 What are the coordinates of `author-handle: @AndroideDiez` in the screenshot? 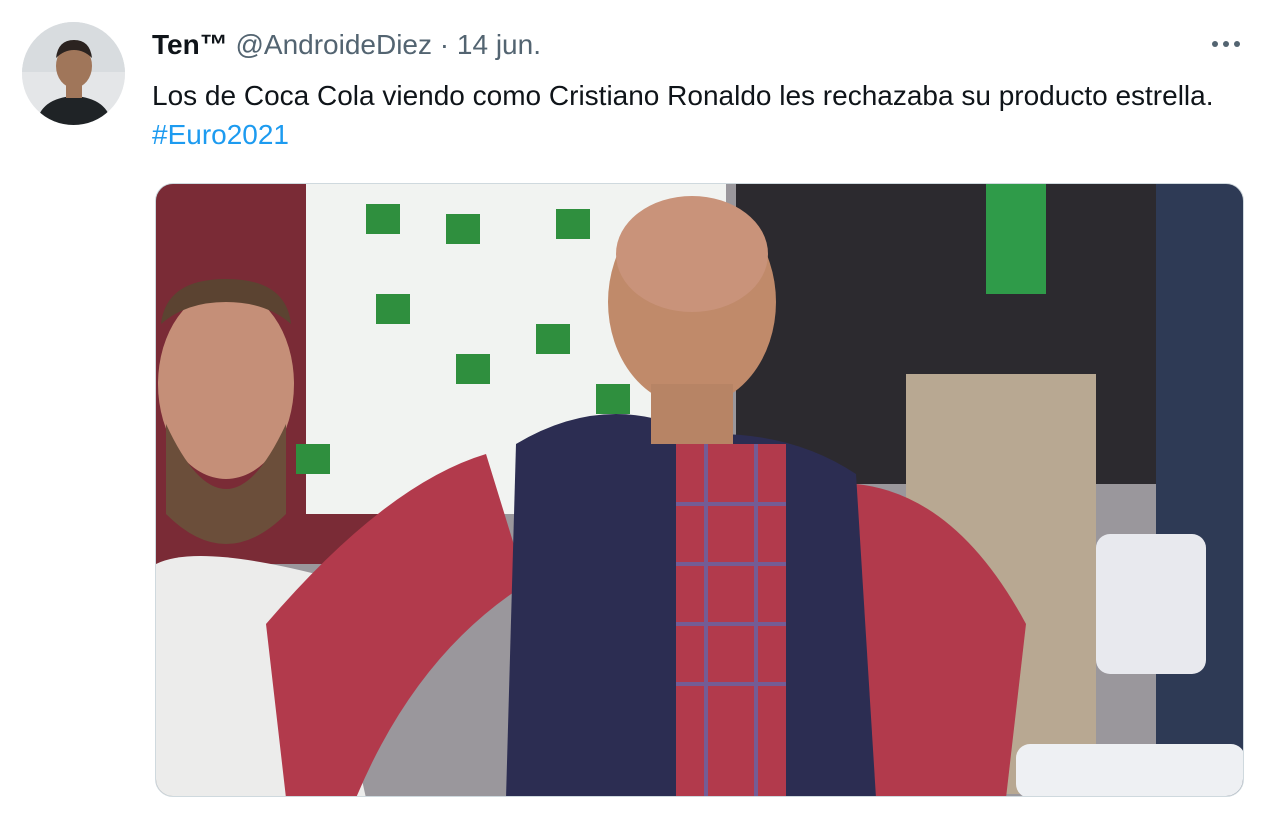 It's located at (333, 44).